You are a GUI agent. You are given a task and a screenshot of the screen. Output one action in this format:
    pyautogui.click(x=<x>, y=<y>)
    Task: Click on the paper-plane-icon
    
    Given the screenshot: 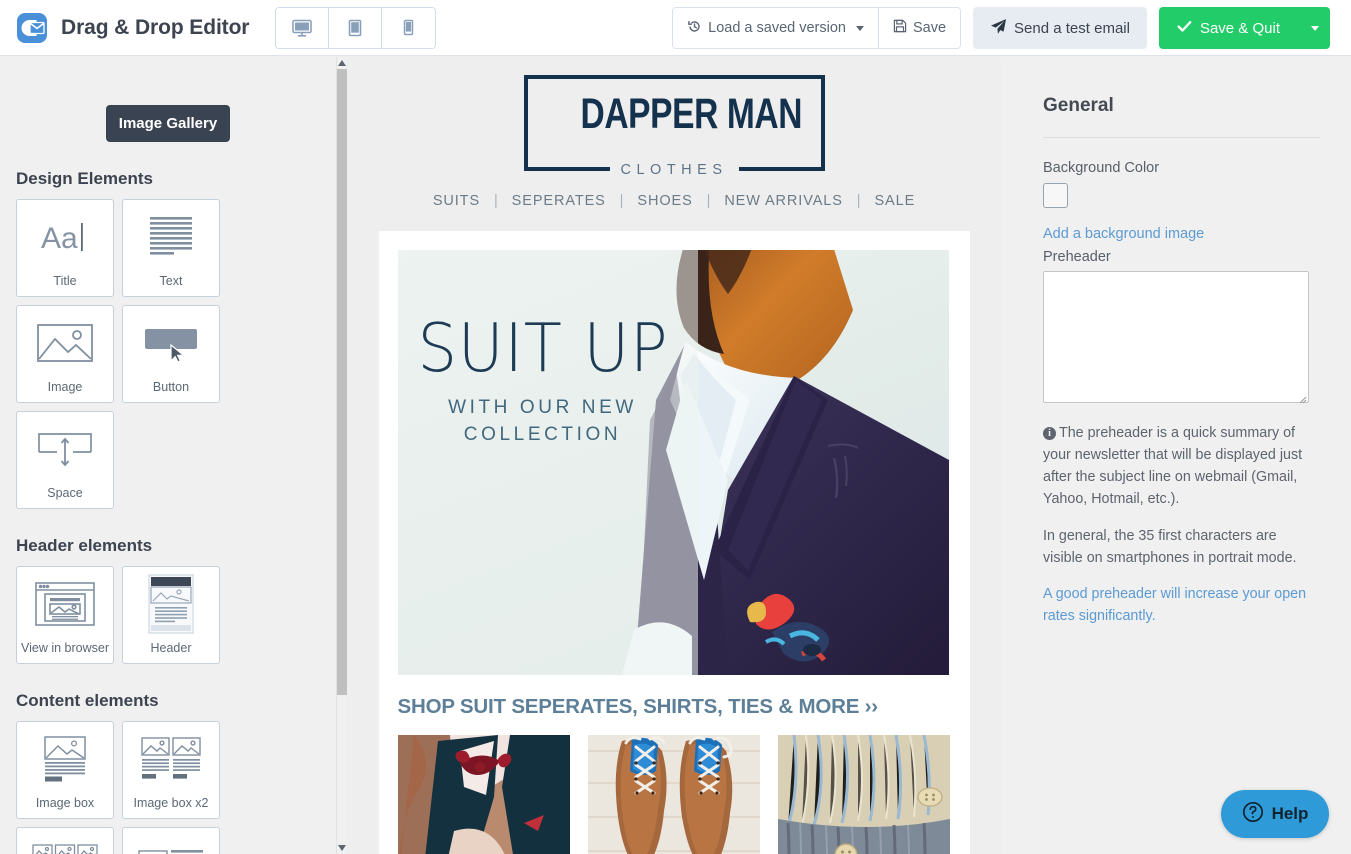 What is the action you would take?
    pyautogui.click(x=998, y=28)
    